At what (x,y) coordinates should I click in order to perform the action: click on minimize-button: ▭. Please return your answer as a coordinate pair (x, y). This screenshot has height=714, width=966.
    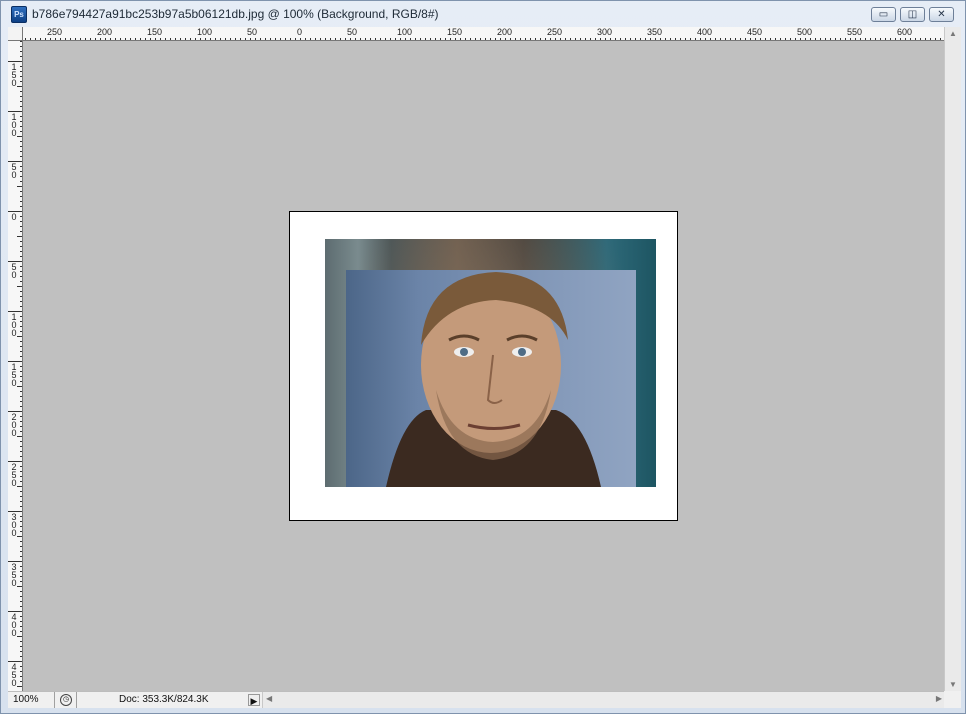
    Looking at the image, I should click on (883, 14).